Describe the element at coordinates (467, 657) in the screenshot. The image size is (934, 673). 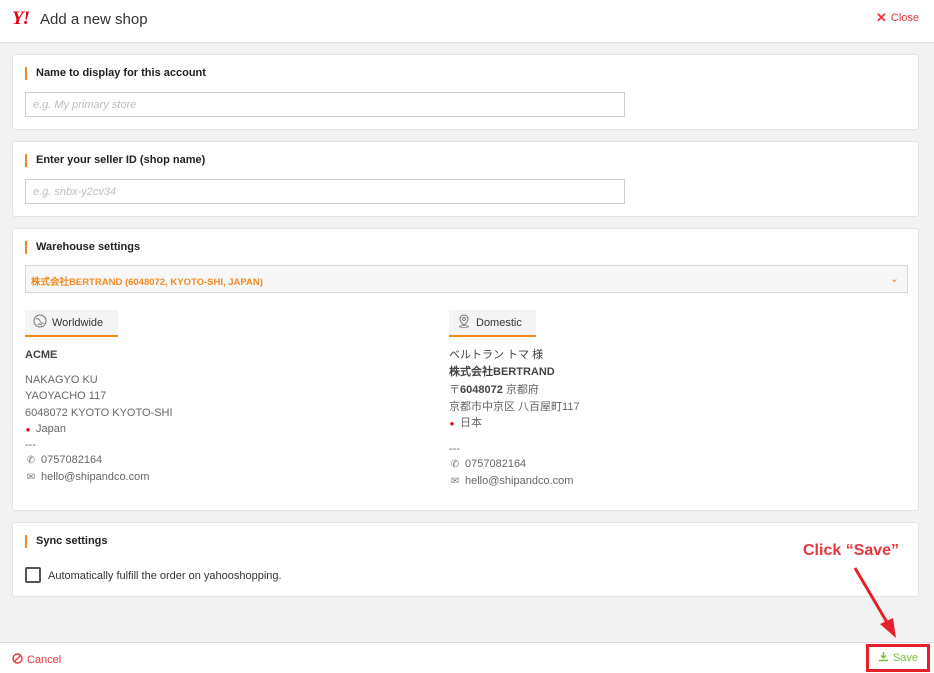
I see `modal-footer: Cancel Save` at that location.